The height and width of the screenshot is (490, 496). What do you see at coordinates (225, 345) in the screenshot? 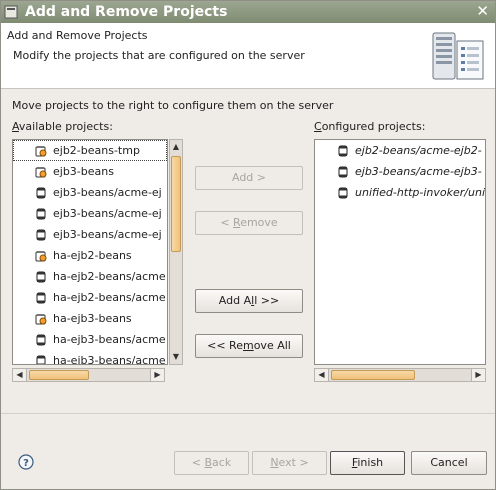
I see `remove-all-button-prefix: << Re` at bounding box center [225, 345].